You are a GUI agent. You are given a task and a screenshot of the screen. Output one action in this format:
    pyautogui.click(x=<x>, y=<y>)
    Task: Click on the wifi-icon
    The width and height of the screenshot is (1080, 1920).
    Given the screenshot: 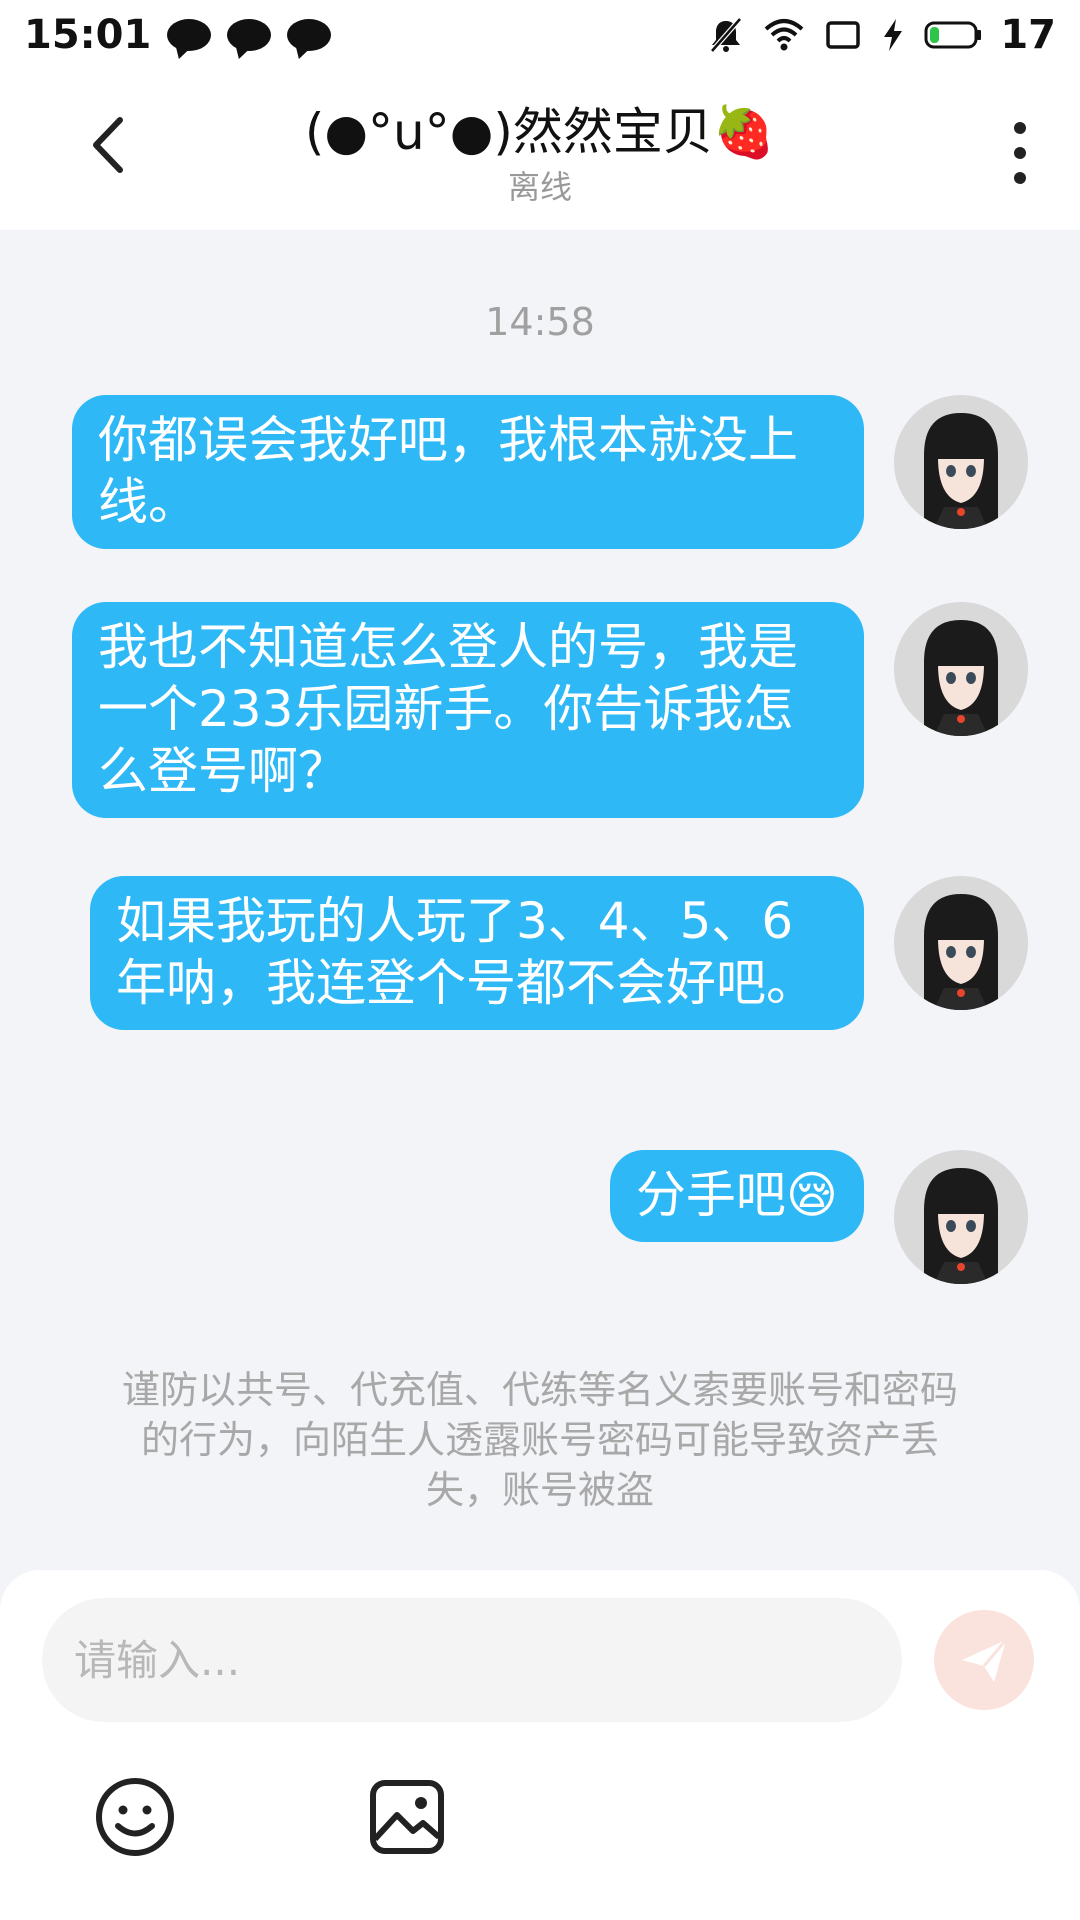 What is the action you would take?
    pyautogui.click(x=784, y=35)
    